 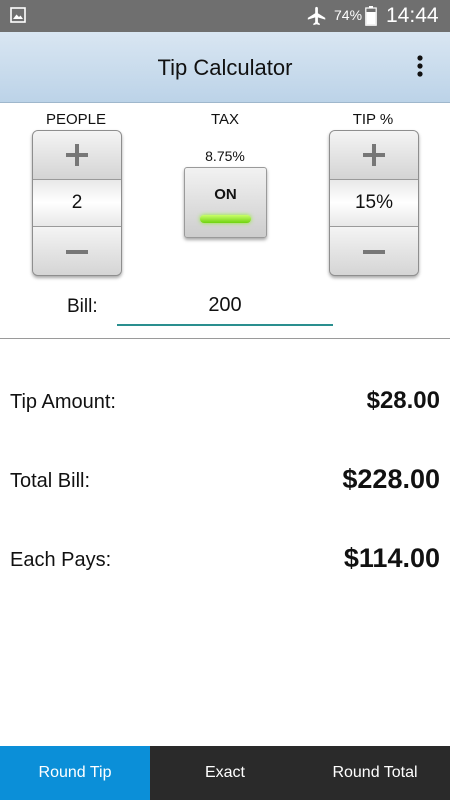 I want to click on tip-minus-button, so click(x=374, y=250).